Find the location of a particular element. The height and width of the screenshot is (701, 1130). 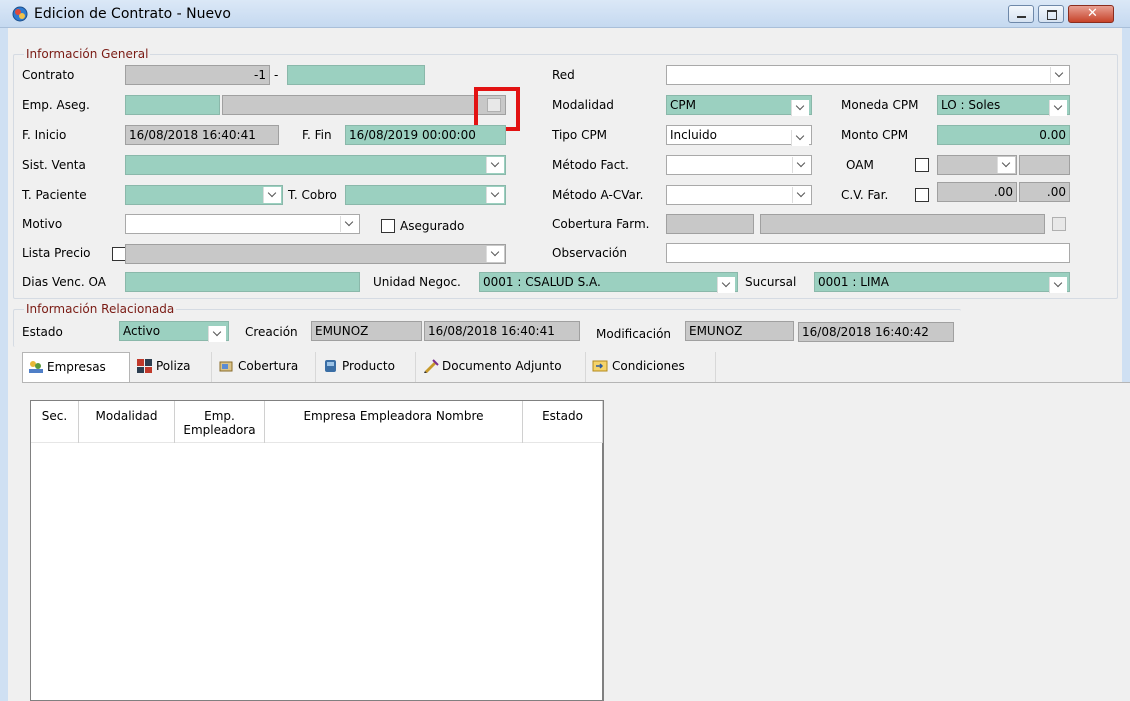

sist-venta-label: Sist. Venta is located at coordinates (54, 165).